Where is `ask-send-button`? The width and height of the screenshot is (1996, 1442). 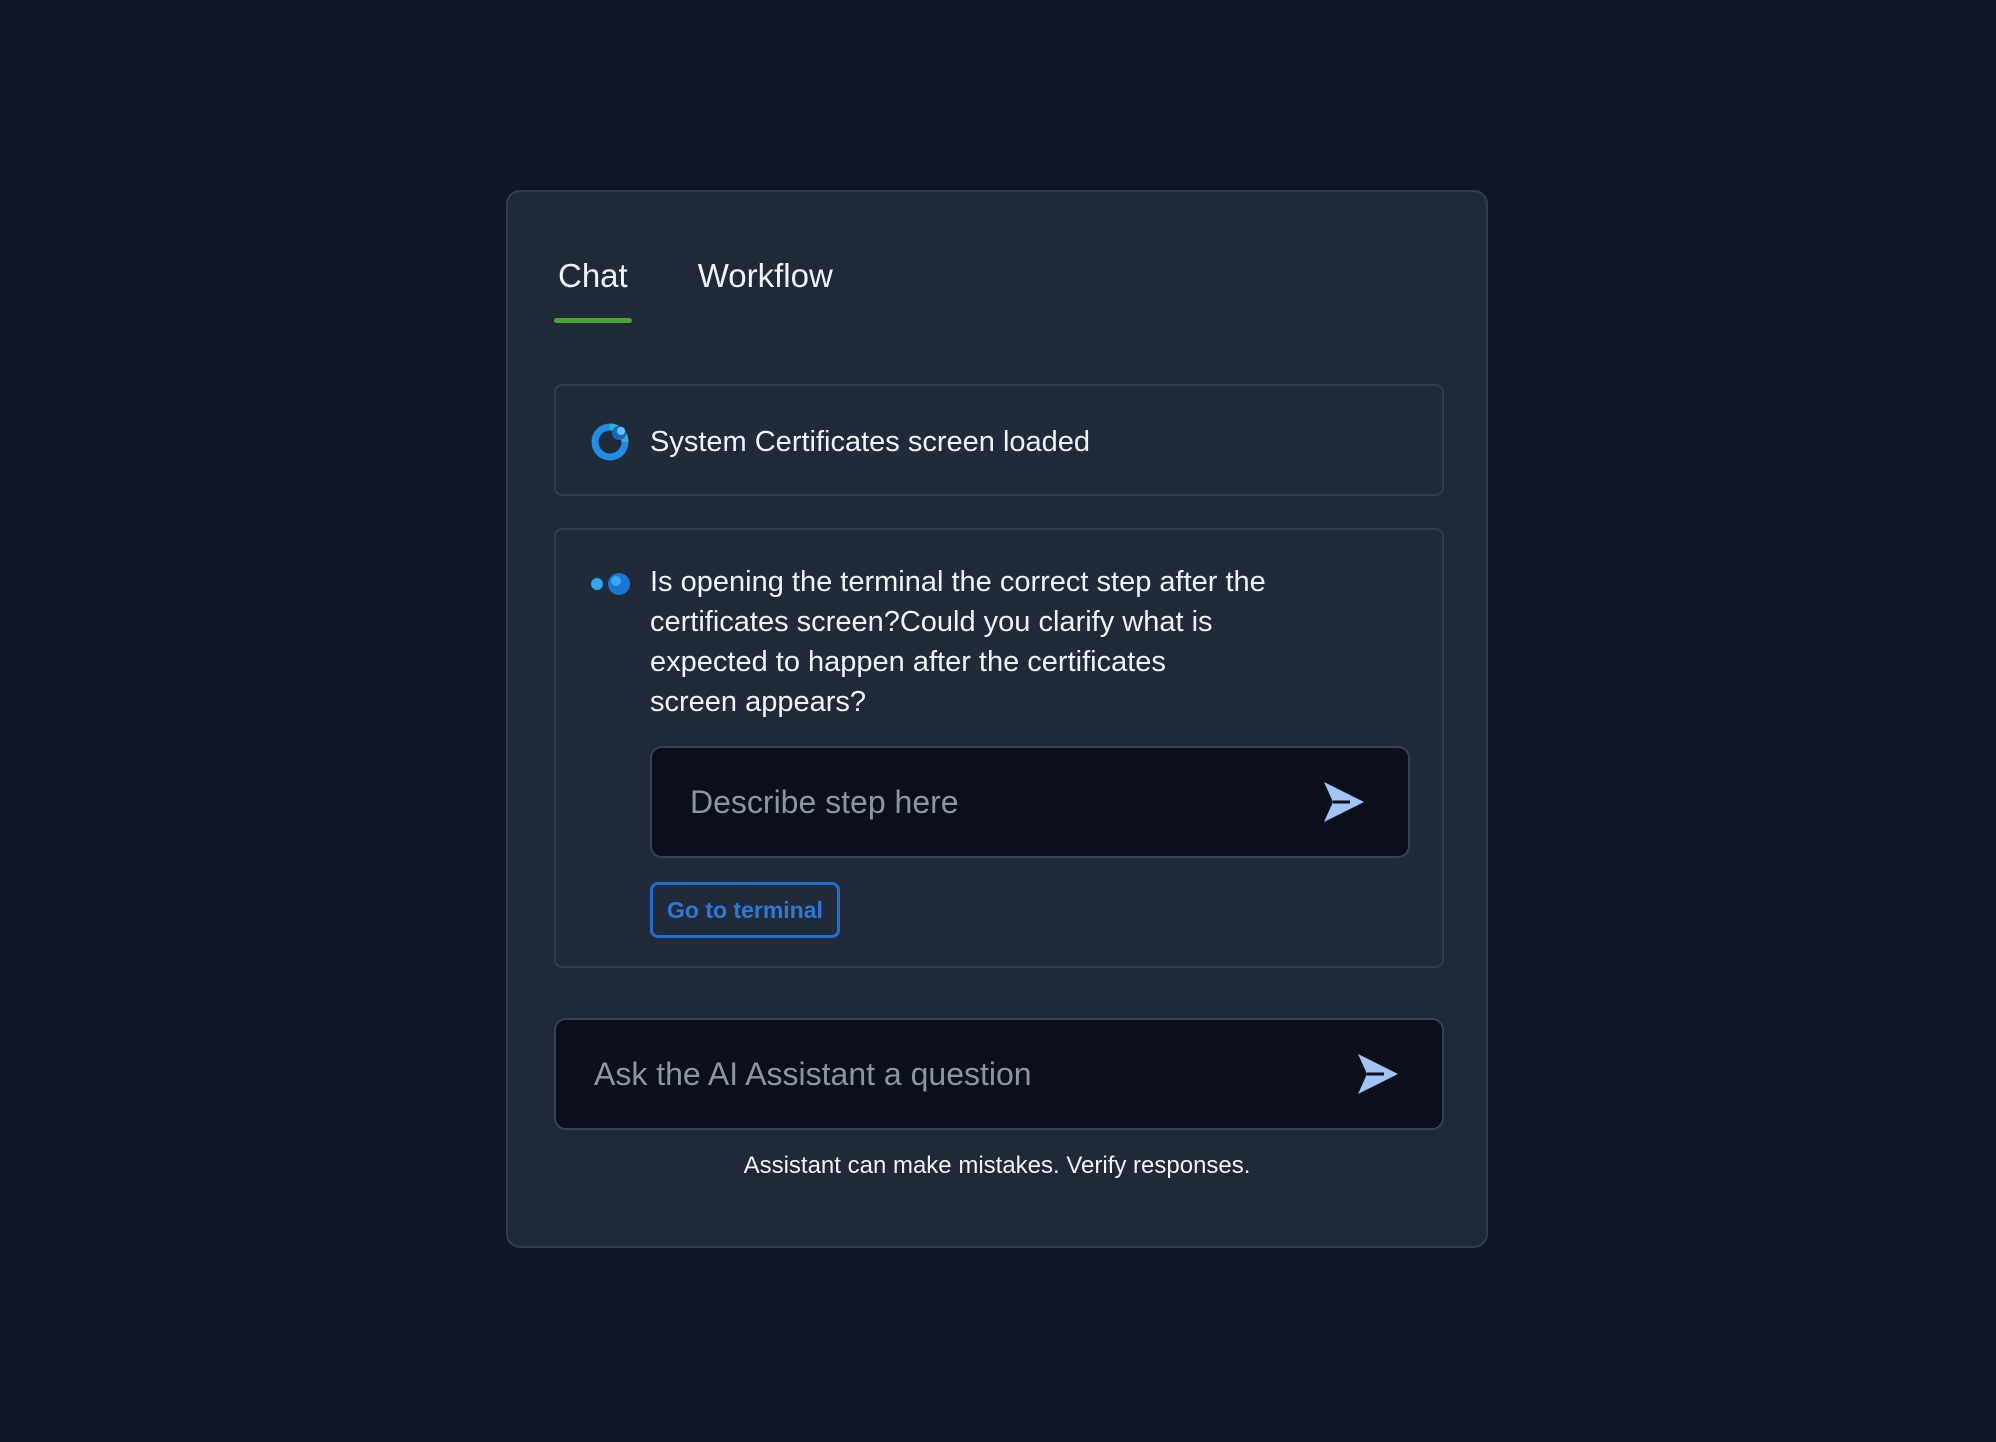
ask-send-button is located at coordinates (1378, 1074).